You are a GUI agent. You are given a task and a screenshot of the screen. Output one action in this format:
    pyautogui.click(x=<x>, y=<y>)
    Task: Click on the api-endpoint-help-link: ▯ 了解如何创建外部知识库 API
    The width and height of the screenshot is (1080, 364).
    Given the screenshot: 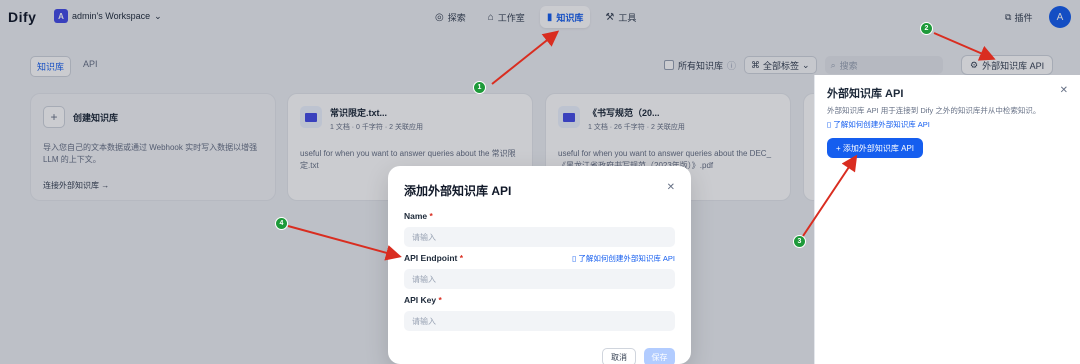 What is the action you would take?
    pyautogui.click(x=623, y=258)
    